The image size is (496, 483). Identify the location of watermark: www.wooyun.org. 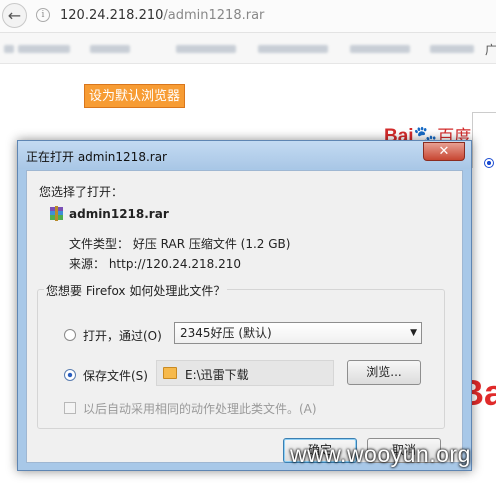
(380, 454).